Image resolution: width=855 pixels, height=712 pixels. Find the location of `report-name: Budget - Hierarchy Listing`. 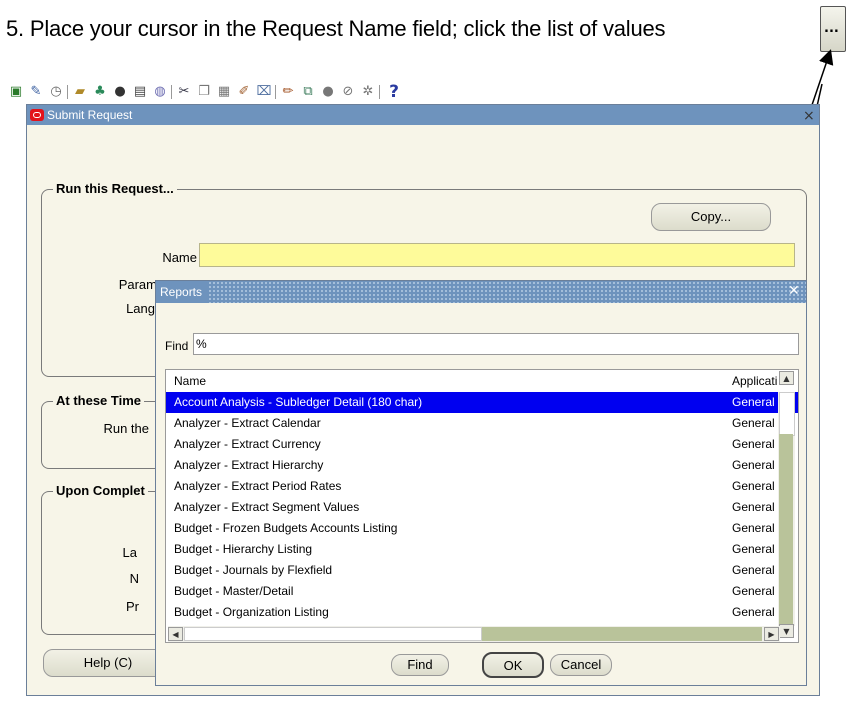

report-name: Budget - Hierarchy Listing is located at coordinates (243, 549).